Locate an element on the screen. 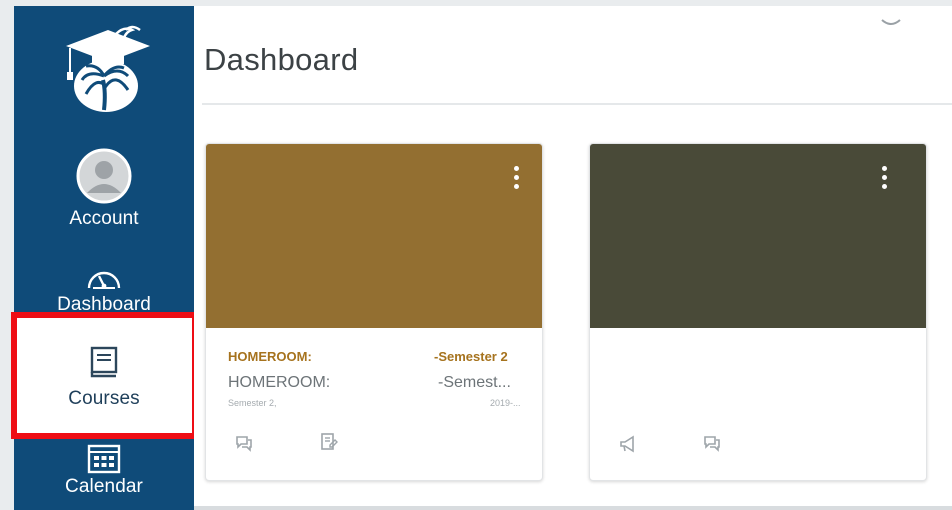  course-code-left: HOMEROOM: is located at coordinates (270, 356).